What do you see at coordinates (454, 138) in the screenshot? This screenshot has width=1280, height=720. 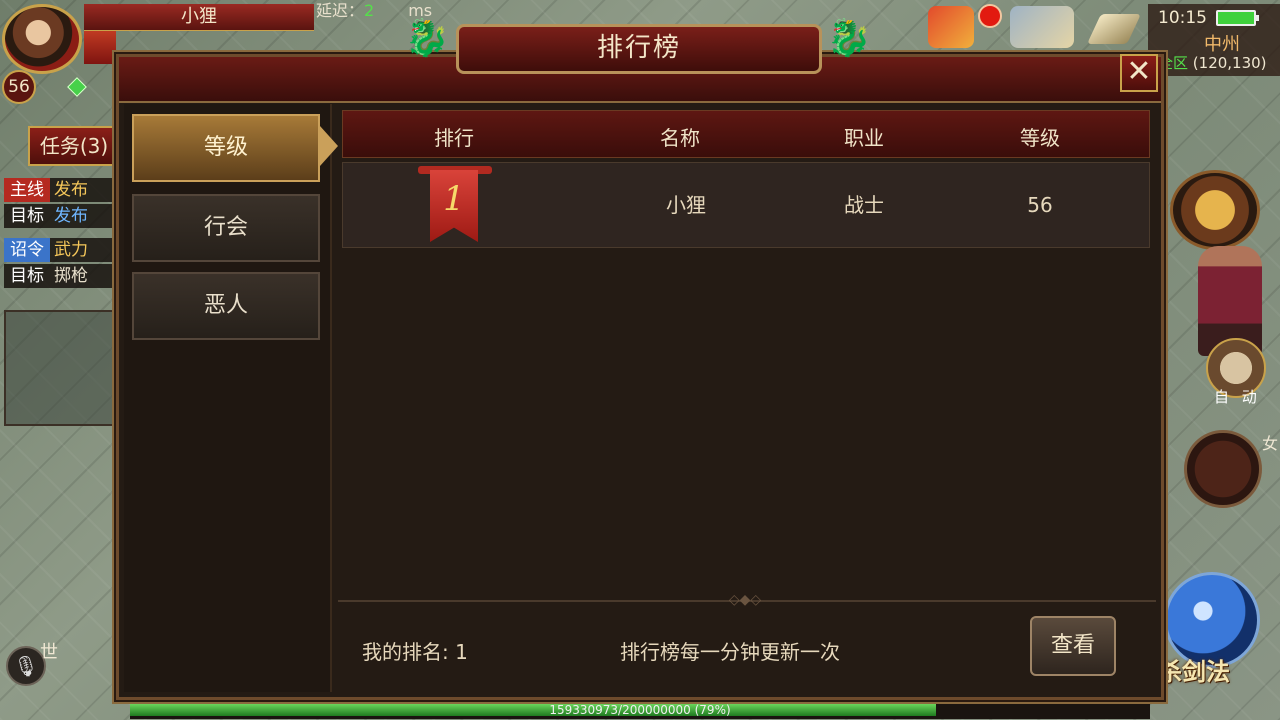 I see `column-rank: 排行` at bounding box center [454, 138].